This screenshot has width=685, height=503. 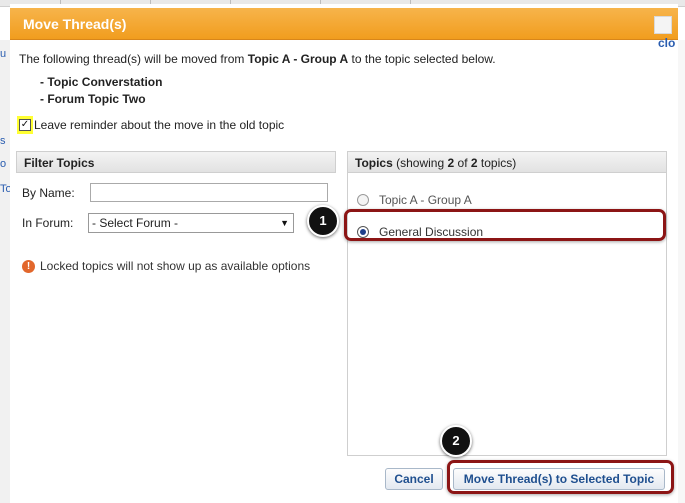 What do you see at coordinates (28, 266) in the screenshot?
I see `warning-icon: !` at bounding box center [28, 266].